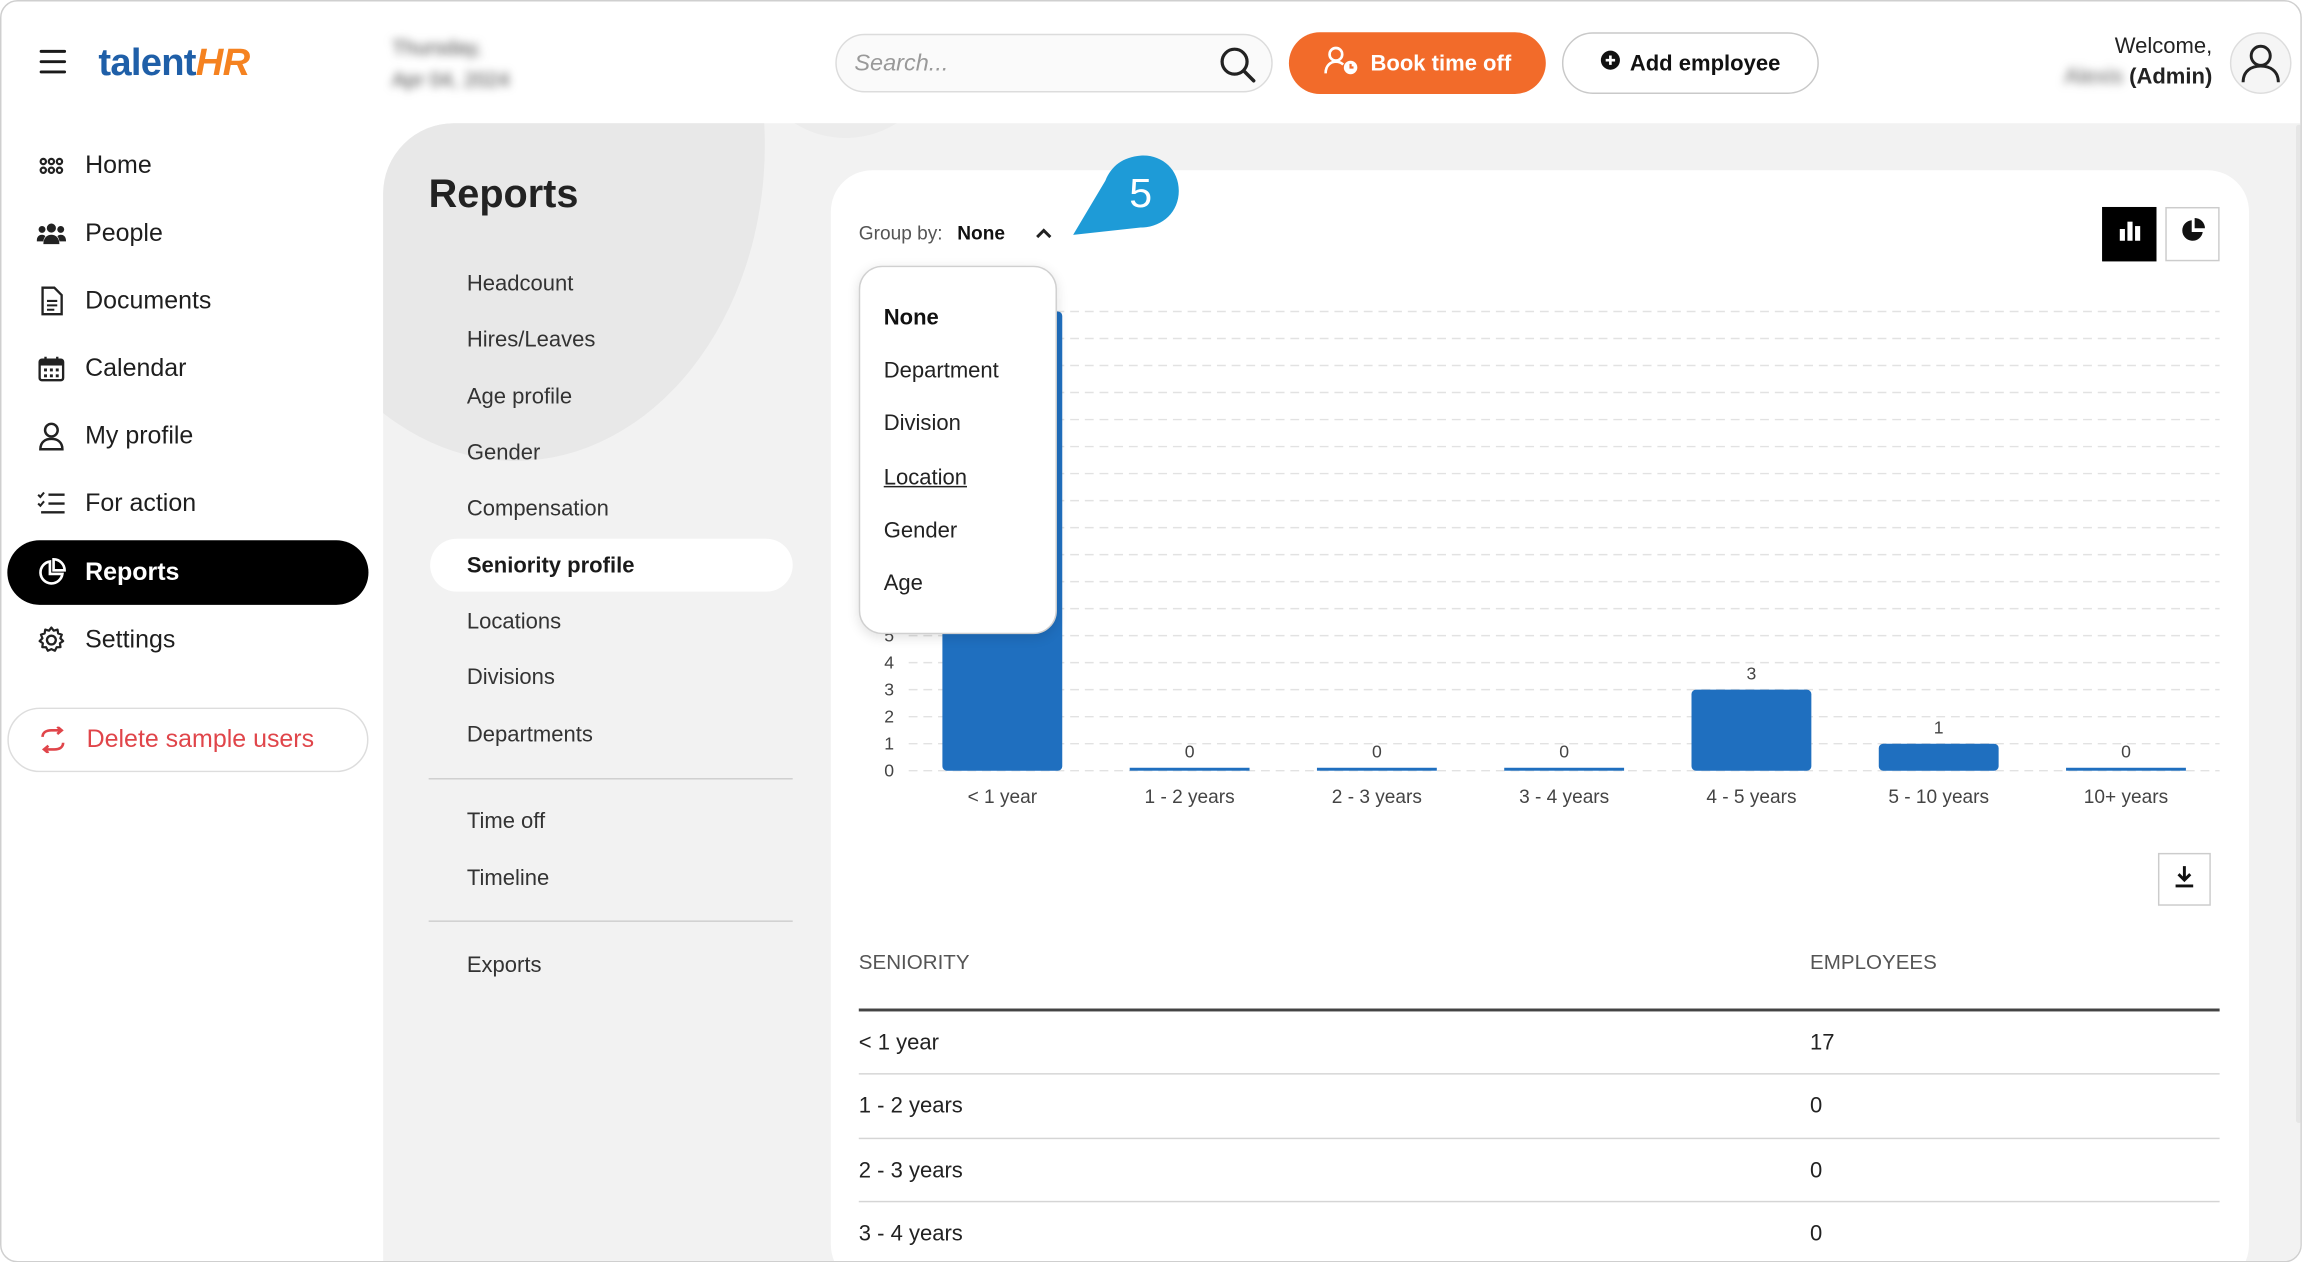 This screenshot has height=1262, width=2302. I want to click on group-by-label: Group by:, so click(900, 232).